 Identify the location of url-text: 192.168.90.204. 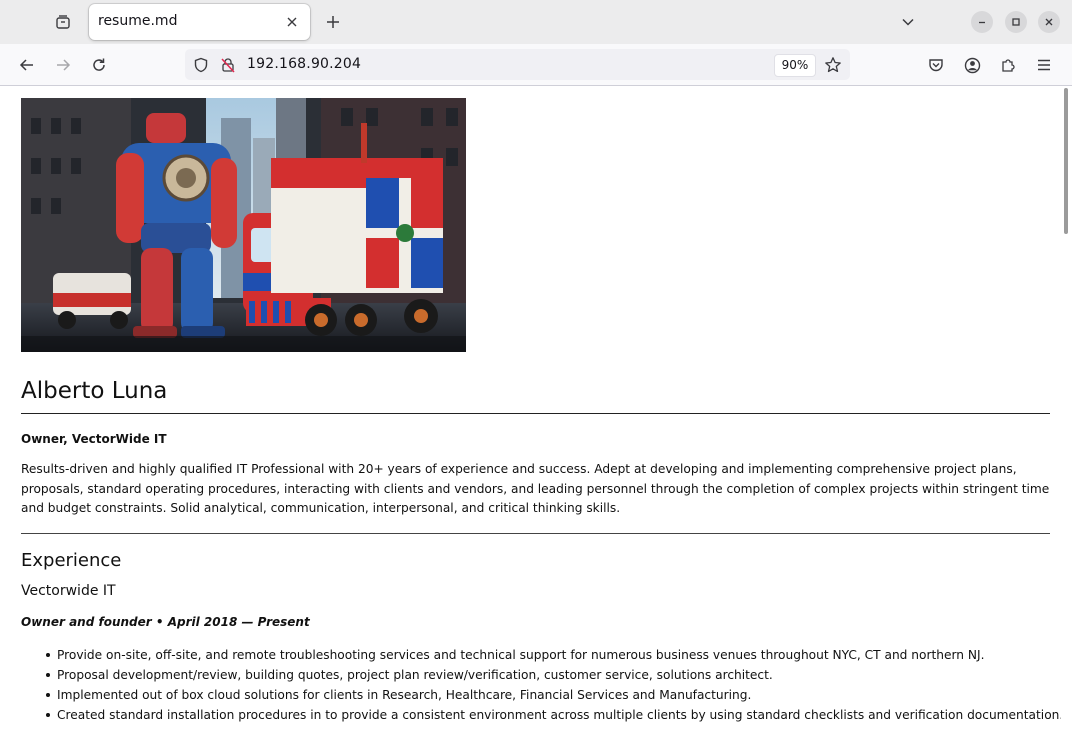
(304, 64).